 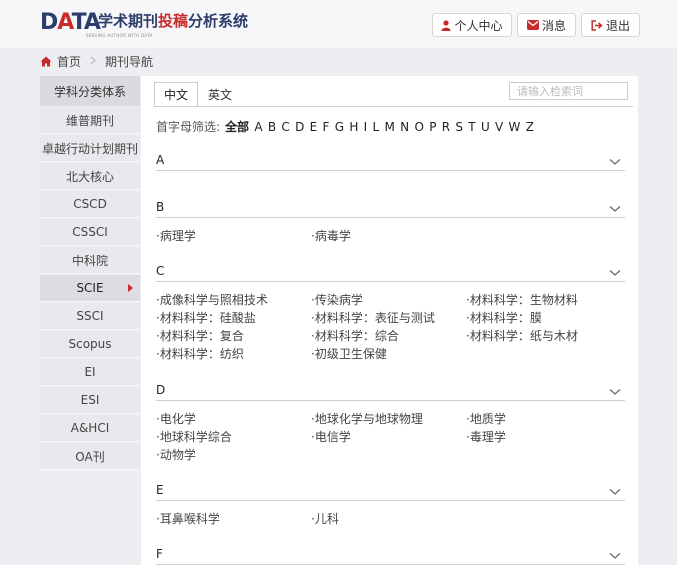 I want to click on sidebar-item-esi: ESI, so click(x=90, y=400).